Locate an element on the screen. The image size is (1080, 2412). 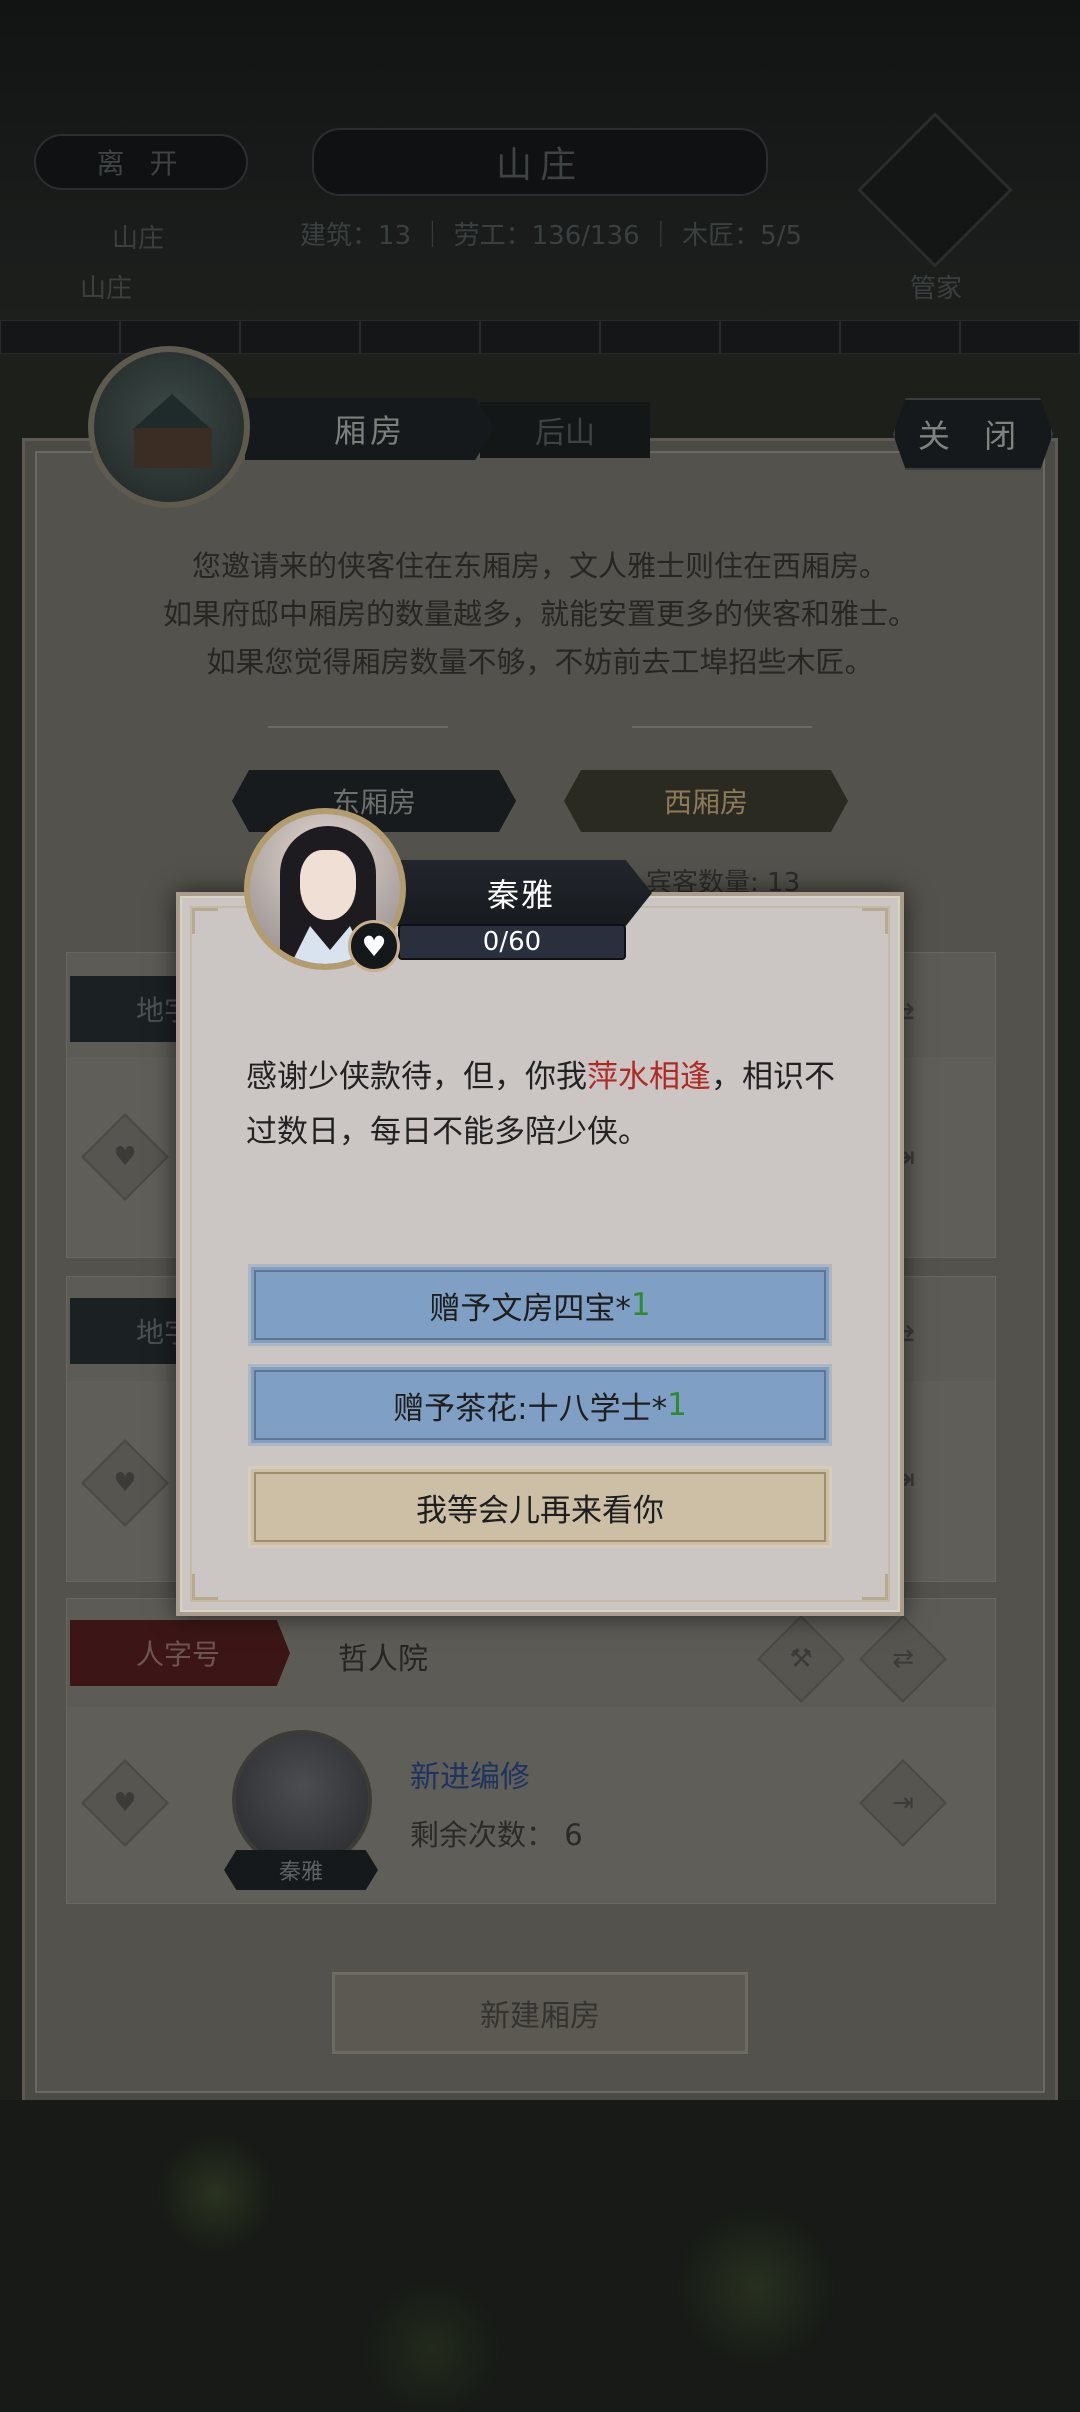
new-room-button: 新建厢房 is located at coordinates (540, 2013).